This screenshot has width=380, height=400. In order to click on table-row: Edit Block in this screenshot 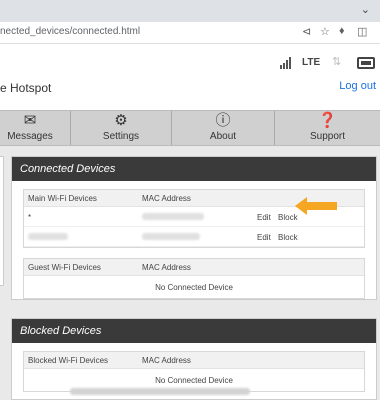, I will do `click(194, 237)`.